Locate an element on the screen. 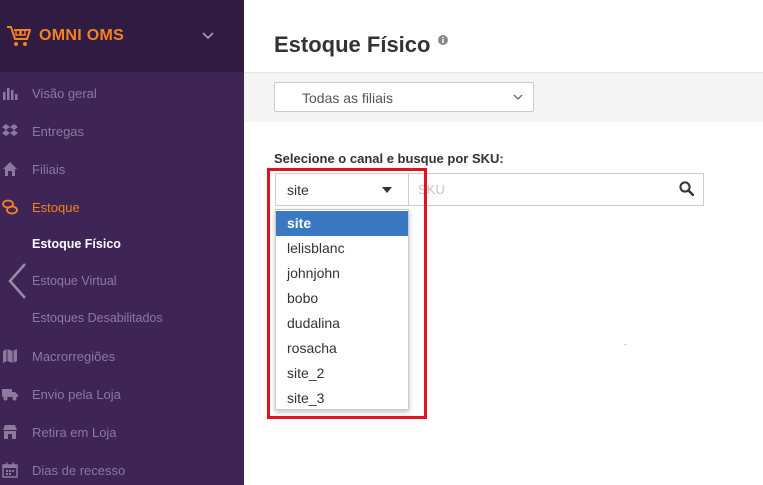 The height and width of the screenshot is (485, 763). channel-option-bobo: bobo is located at coordinates (342, 298).